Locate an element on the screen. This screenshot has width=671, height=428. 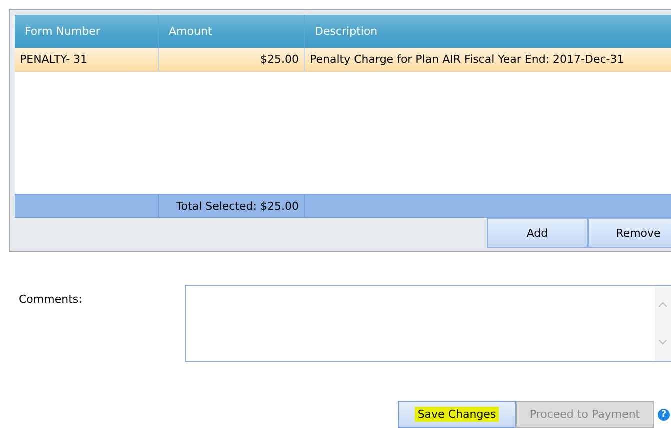
scroll-down-icon is located at coordinates (663, 342).